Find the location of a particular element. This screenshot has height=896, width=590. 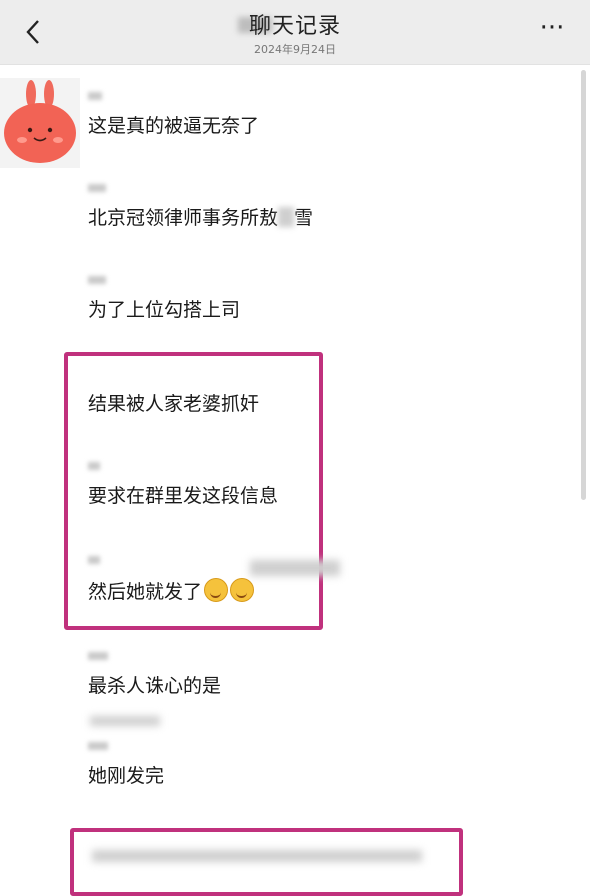

pink-rabbit-avatar-icon is located at coordinates (40, 121).